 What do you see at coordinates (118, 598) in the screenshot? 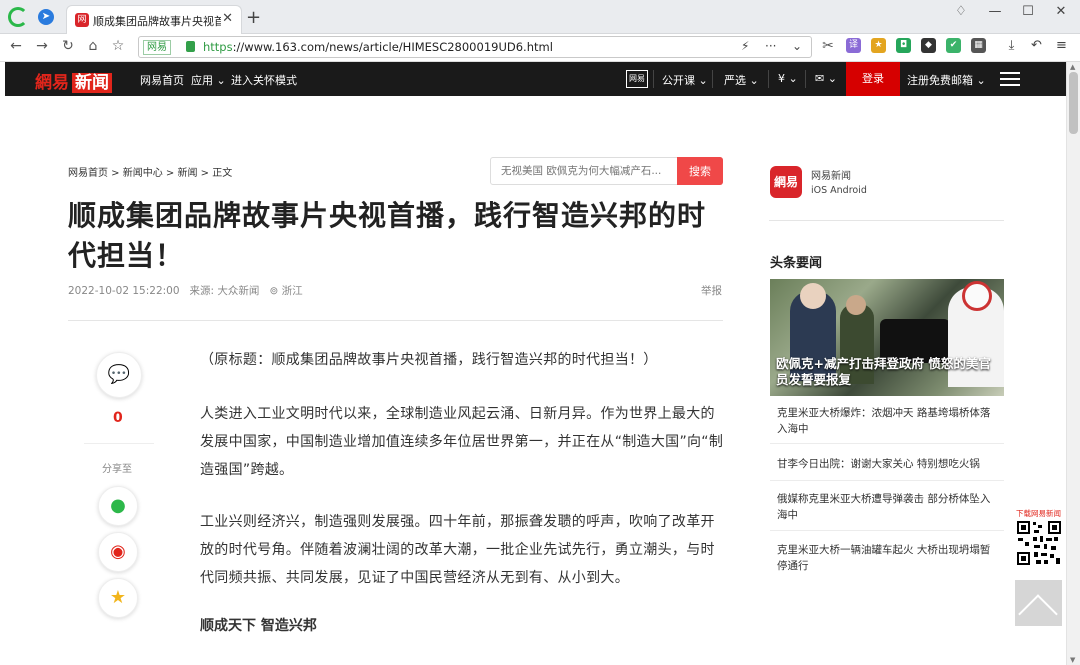
I see `qzone-share-icon: ★` at bounding box center [118, 598].